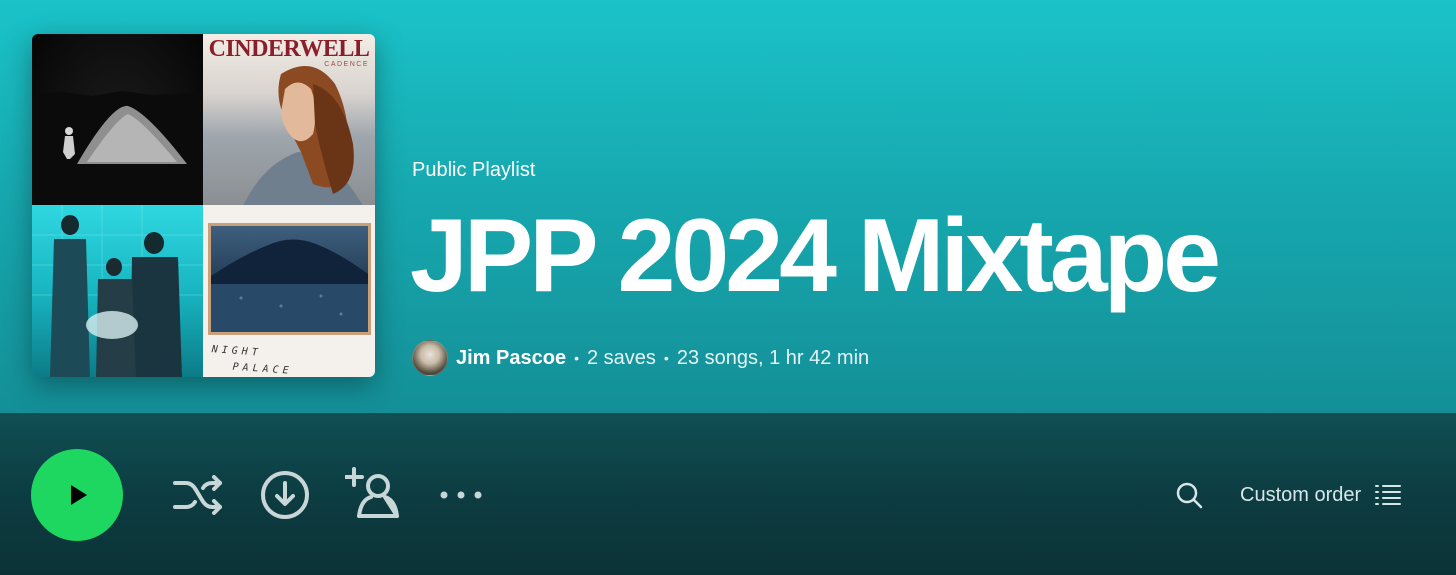 The width and height of the screenshot is (1456, 575). What do you see at coordinates (511, 358) in the screenshot?
I see `owner-name-link: Jim Pascoe` at bounding box center [511, 358].